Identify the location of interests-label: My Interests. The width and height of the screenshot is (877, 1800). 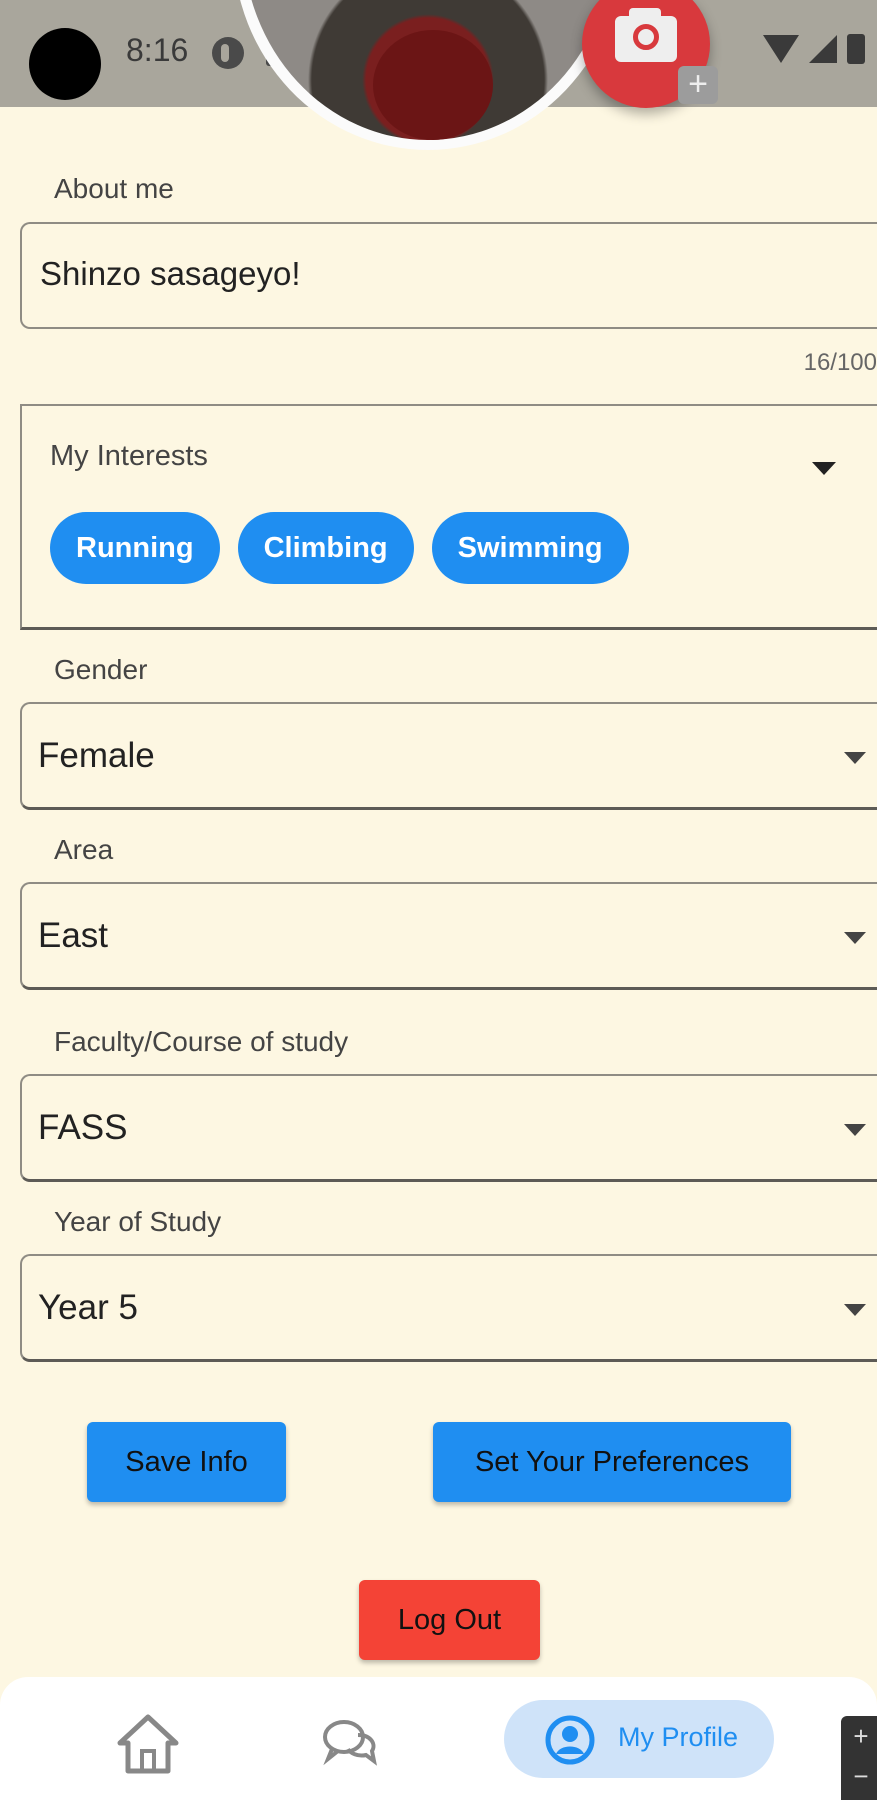
(129, 456).